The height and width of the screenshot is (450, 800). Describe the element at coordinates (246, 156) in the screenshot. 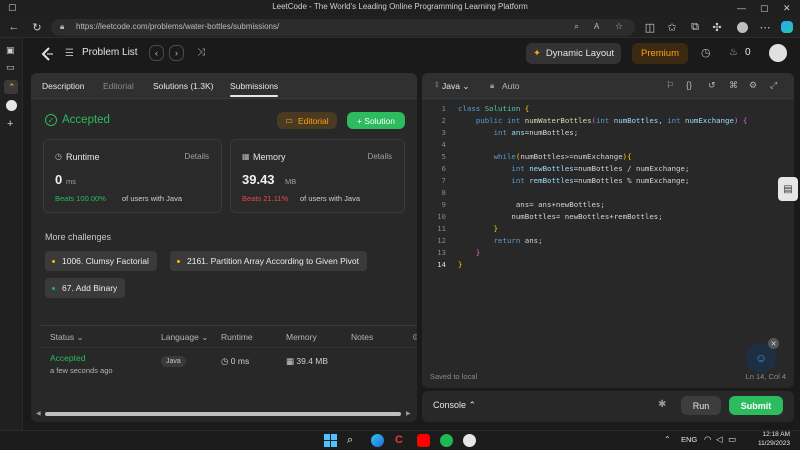

I see `chip-memory-icon: ▦` at that location.